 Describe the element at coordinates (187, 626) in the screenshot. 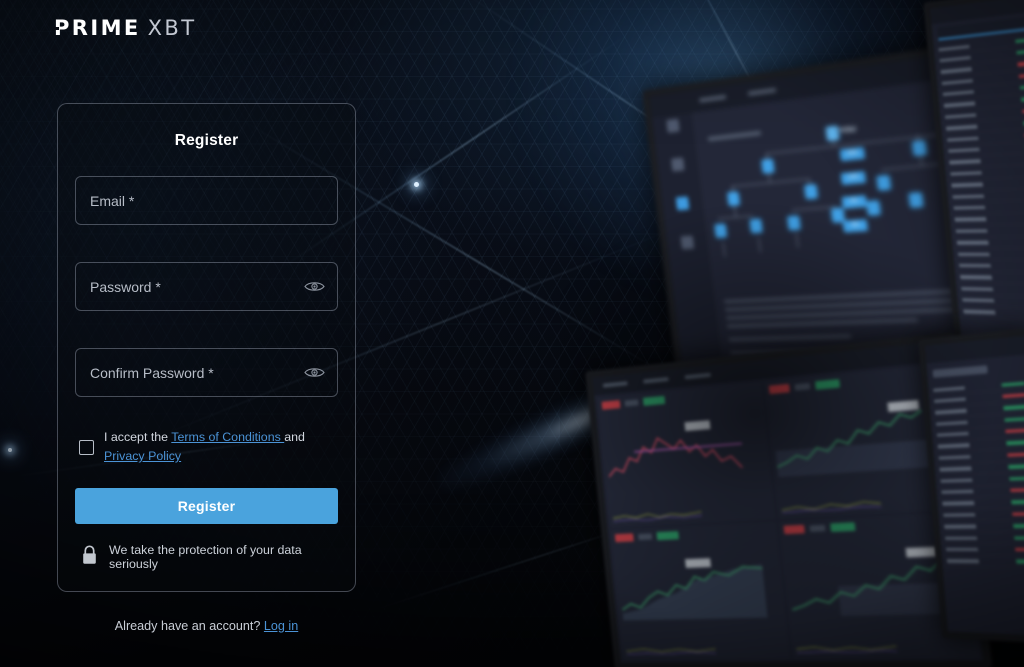

I see `login-prompt-text: Already have an account?` at that location.